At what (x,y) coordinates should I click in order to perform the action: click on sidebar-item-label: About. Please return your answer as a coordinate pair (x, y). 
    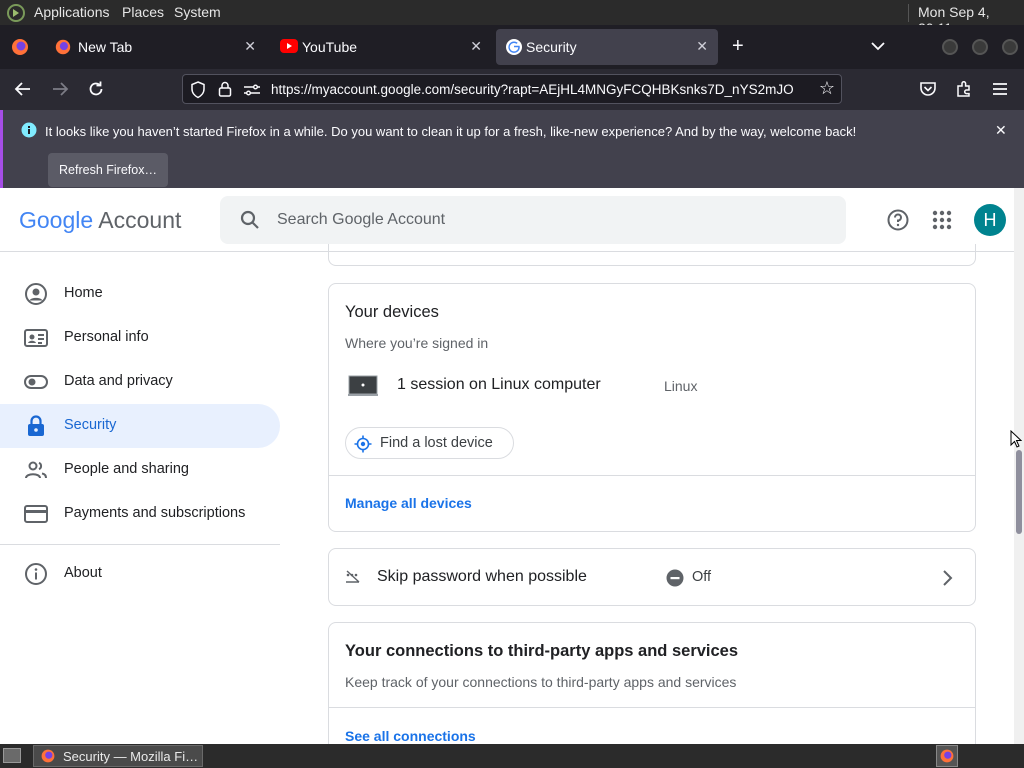
    Looking at the image, I should click on (83, 573).